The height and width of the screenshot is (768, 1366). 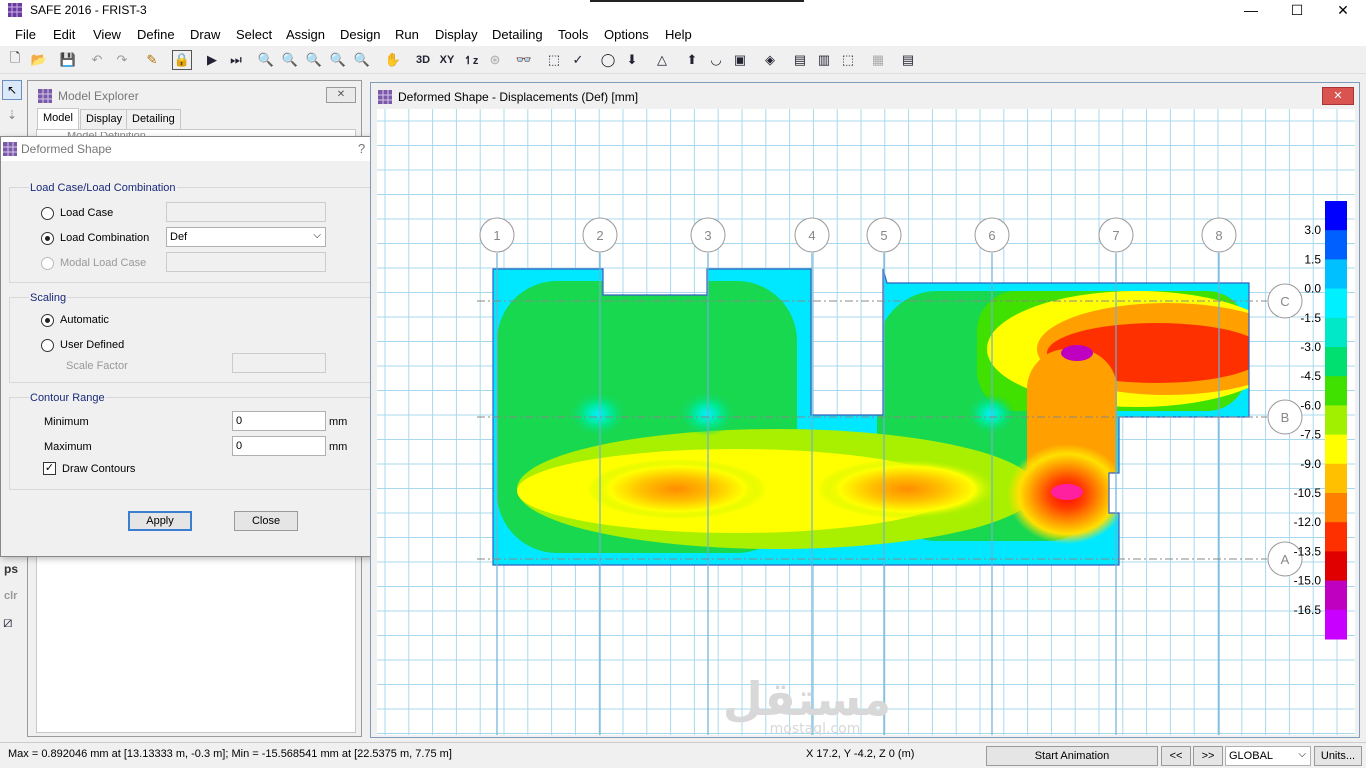 I want to click on title-divider, so click(x=697, y=1).